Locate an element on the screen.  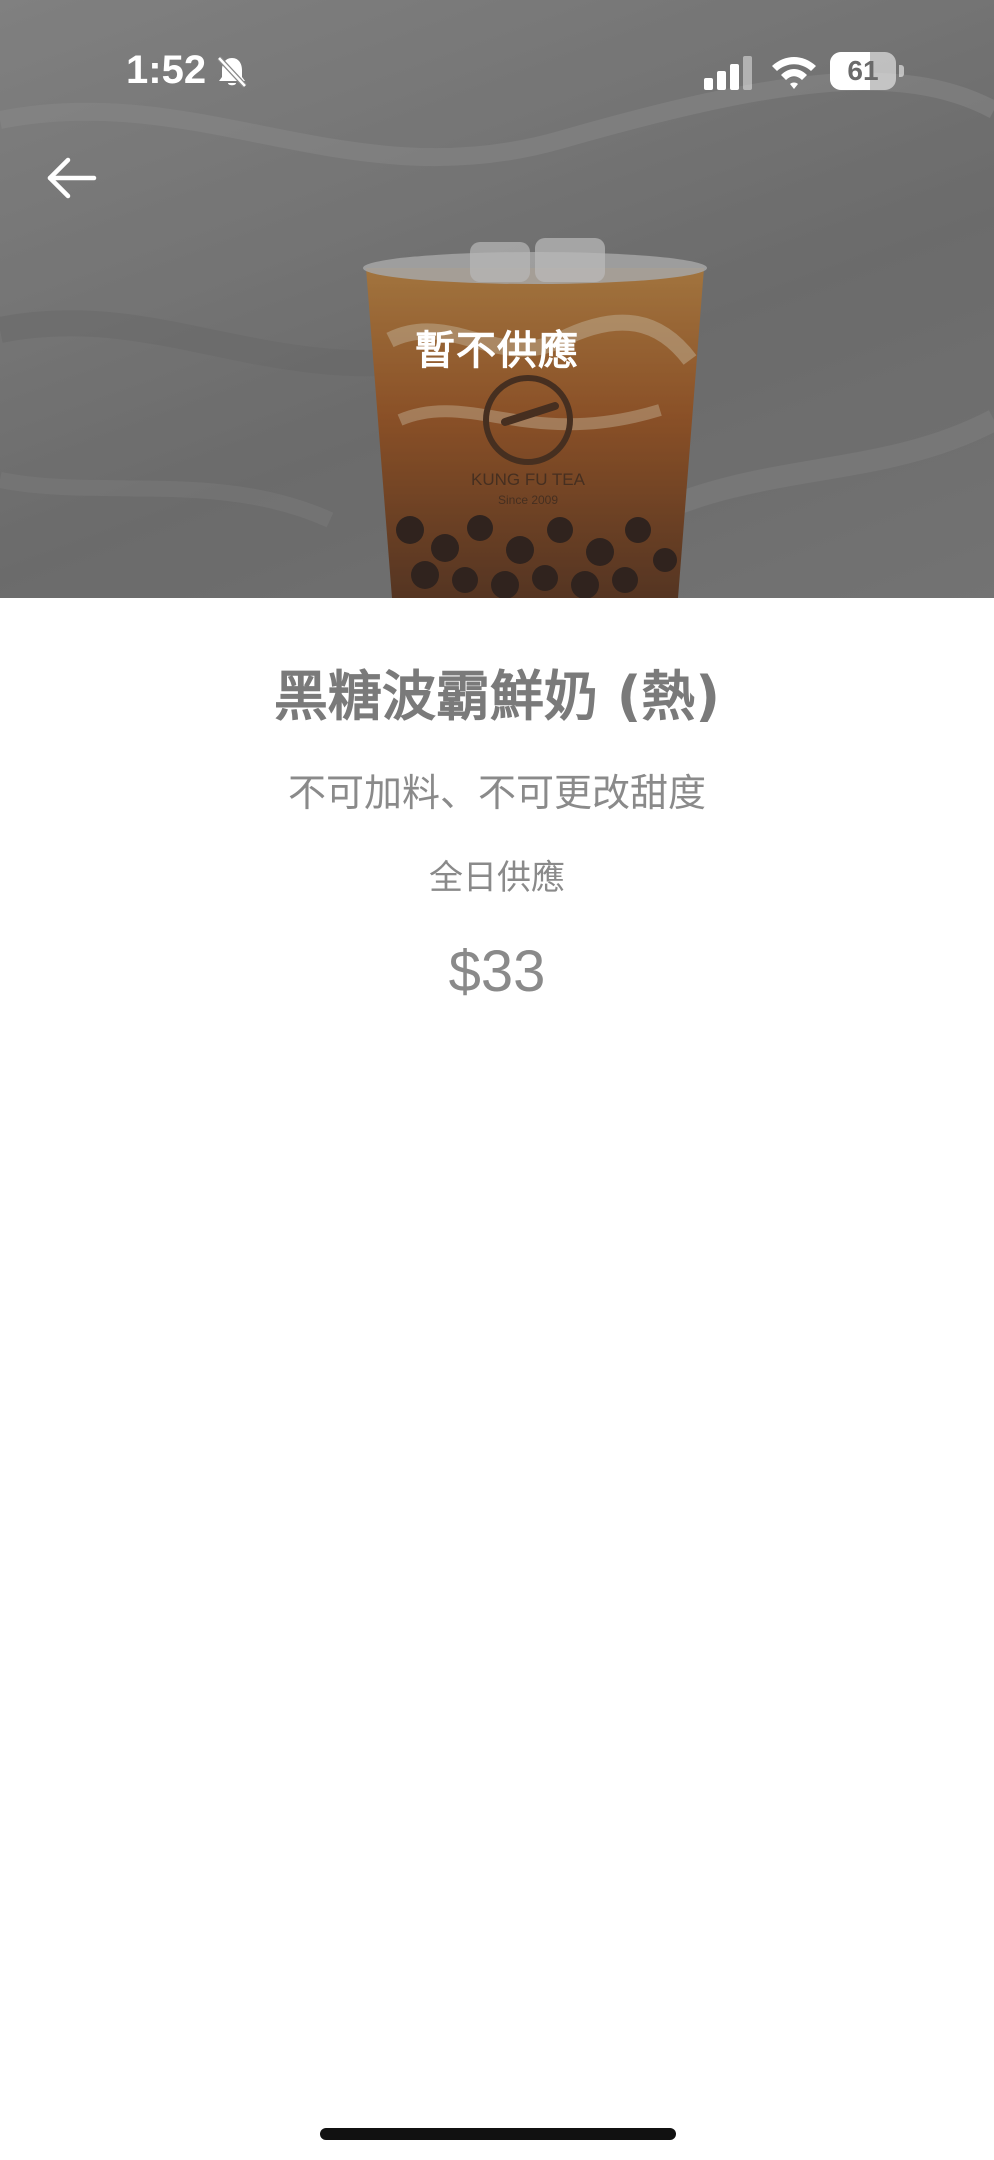
back-button is located at coordinates (72, 178).